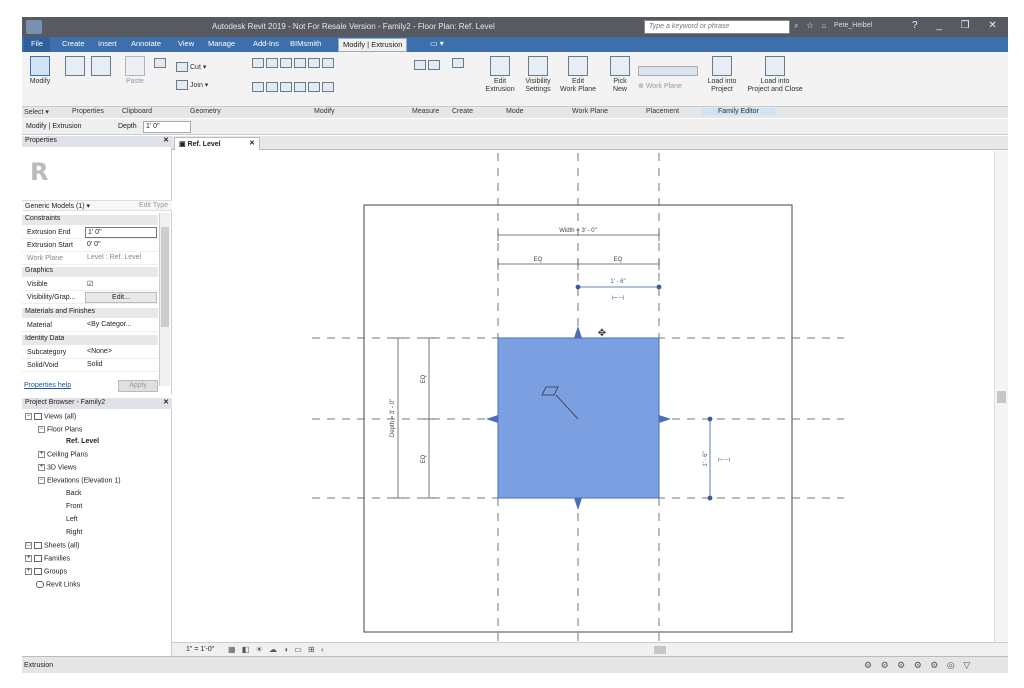 This screenshot has height=688, width=1024. What do you see at coordinates (393, 418) in the screenshot?
I see `depth-dim-label: Depth = 3' - 0"` at bounding box center [393, 418].